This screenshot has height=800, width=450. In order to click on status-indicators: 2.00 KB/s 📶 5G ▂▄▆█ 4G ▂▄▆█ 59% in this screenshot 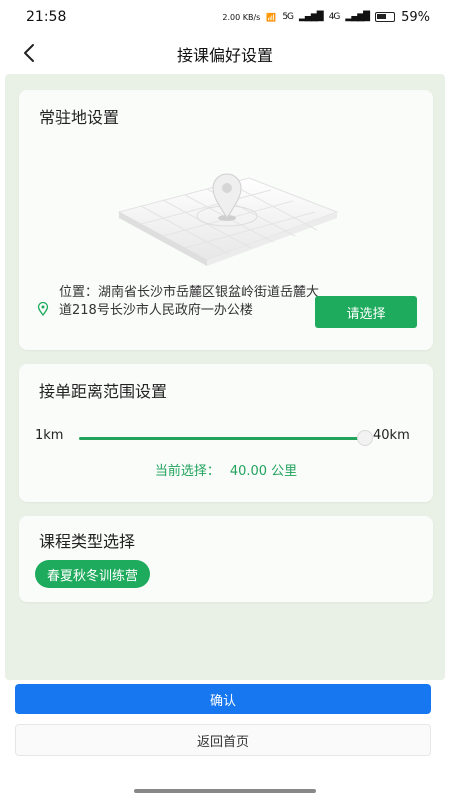, I will do `click(326, 17)`.